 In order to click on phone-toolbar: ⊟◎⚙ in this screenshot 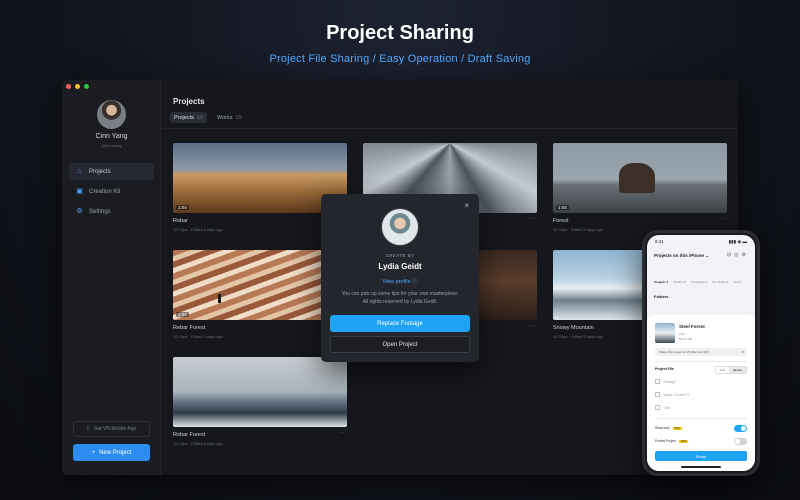, I will do `click(738, 255)`.